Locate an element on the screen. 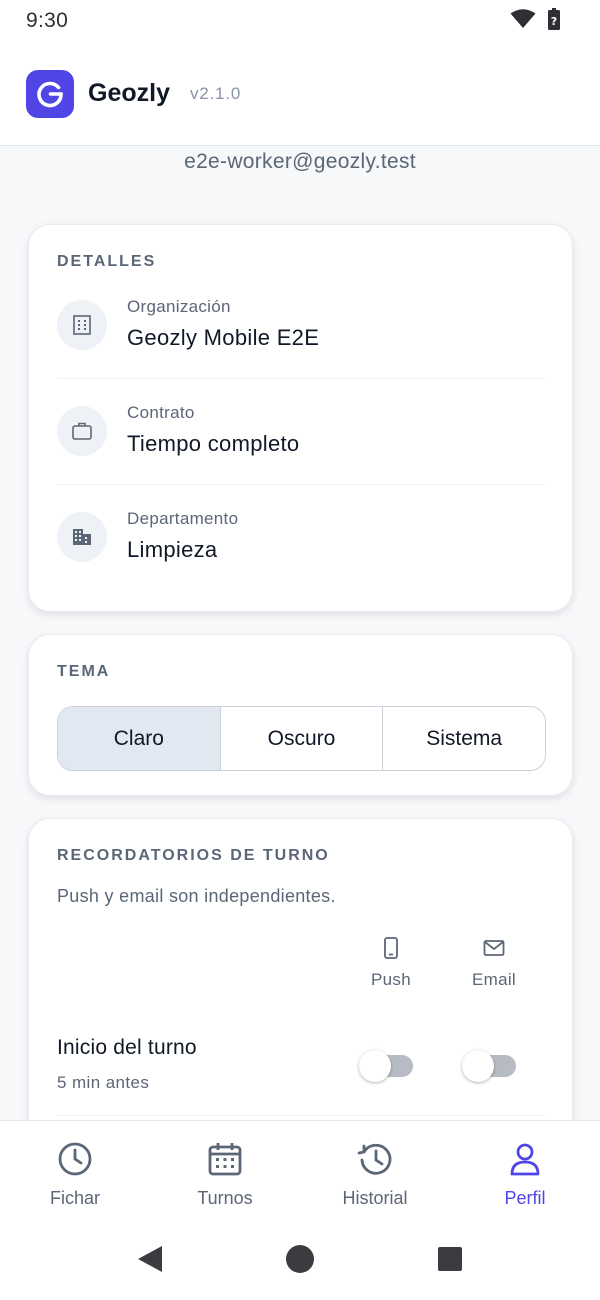 The height and width of the screenshot is (1300, 600). detail-value: Limpieza is located at coordinates (172, 549).